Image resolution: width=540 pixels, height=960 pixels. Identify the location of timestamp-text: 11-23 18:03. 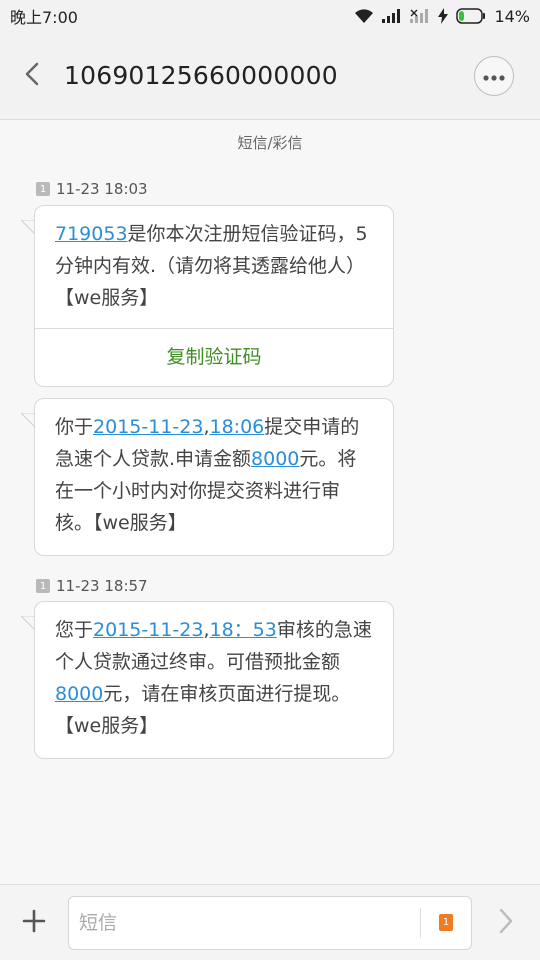
(102, 189).